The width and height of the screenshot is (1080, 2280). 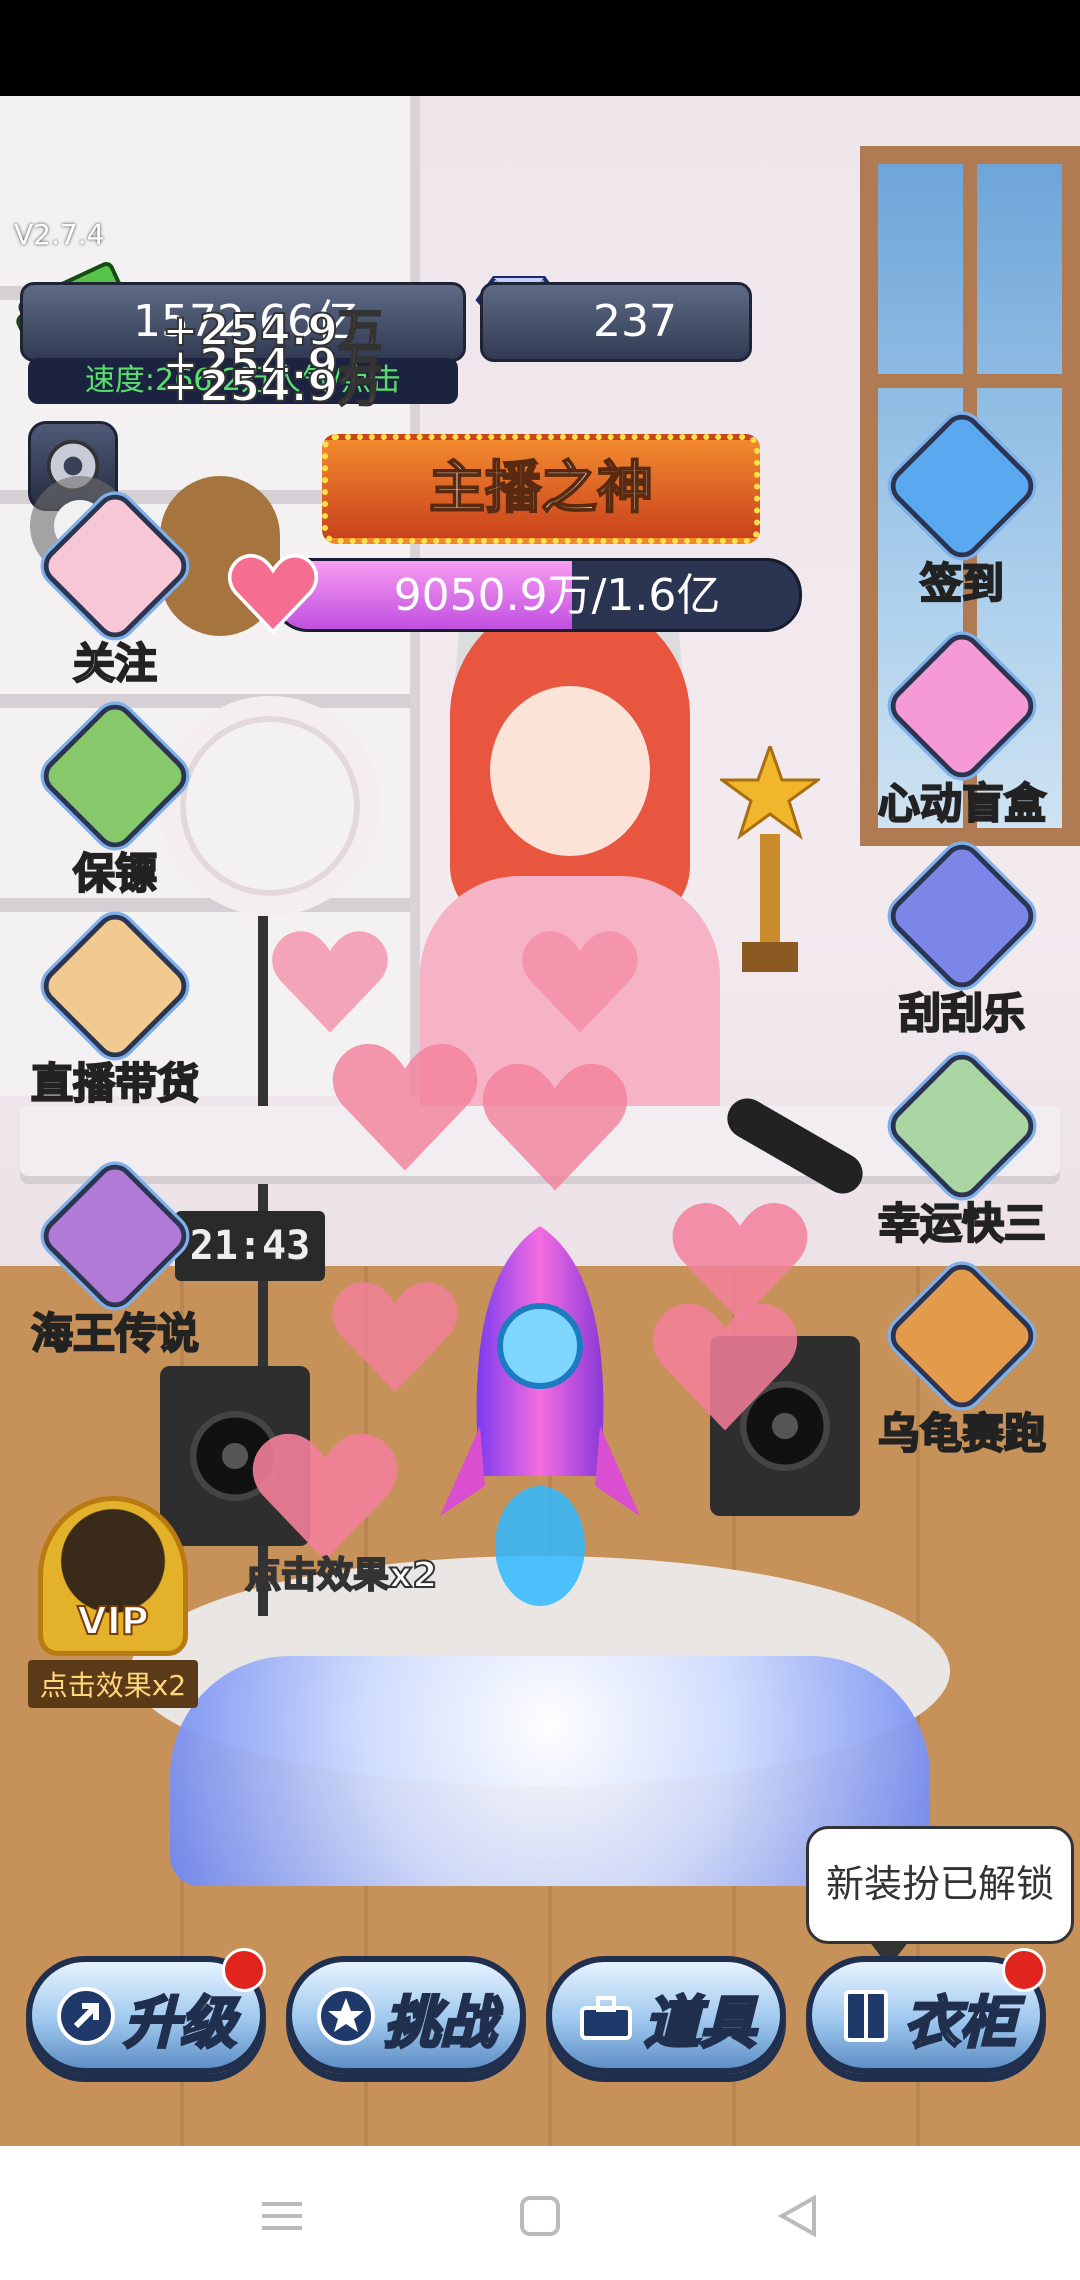 I want to click on upgrade-button: 升级, so click(x=146, y=2011).